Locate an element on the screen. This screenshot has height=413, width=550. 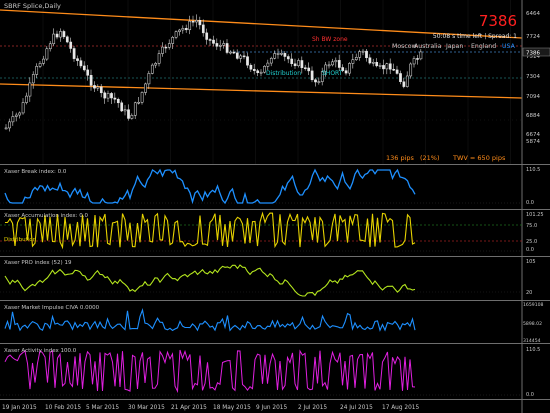
break-index-pane: Xaser Break index: 0.0 110.5 0.0 is located at coordinates (270, 186).